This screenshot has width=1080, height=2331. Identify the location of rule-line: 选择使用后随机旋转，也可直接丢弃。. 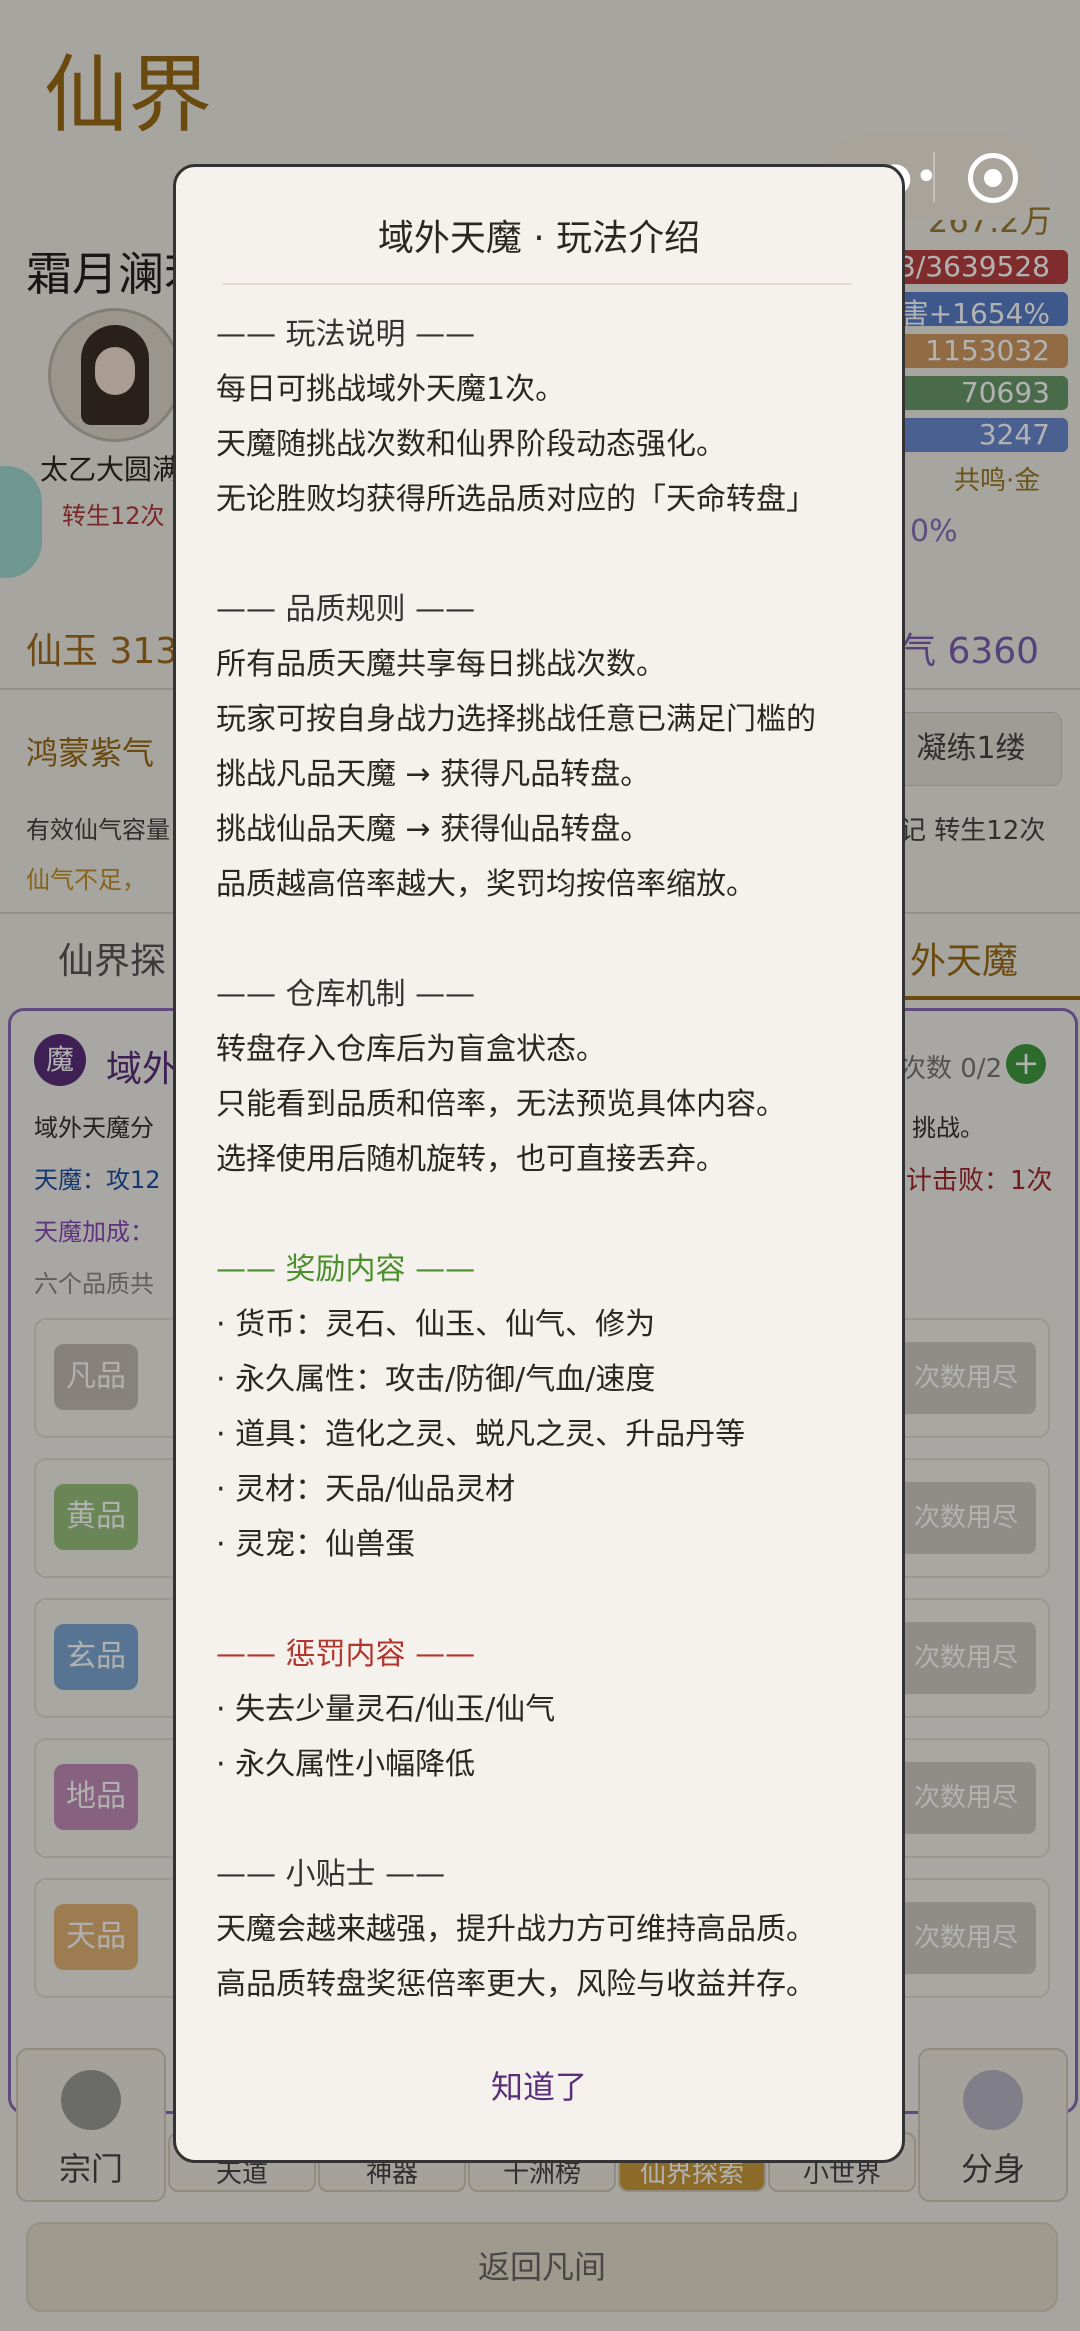
(471, 1159).